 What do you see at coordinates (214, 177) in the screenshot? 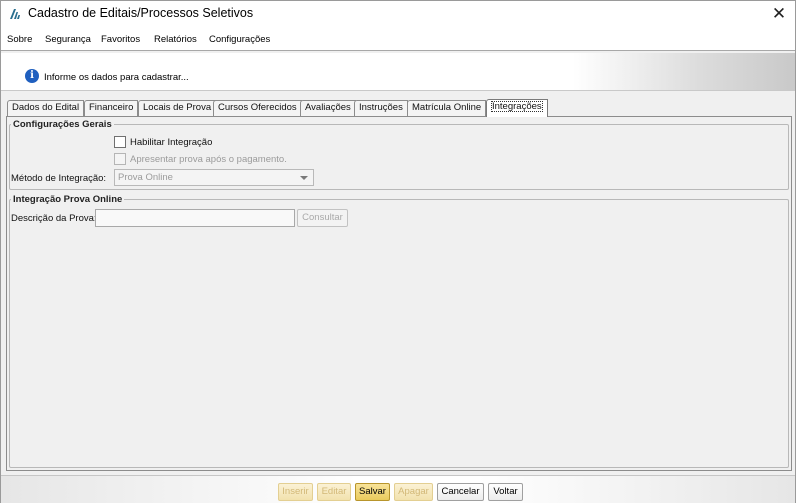
I see `integration-method-select: Prova Online` at bounding box center [214, 177].